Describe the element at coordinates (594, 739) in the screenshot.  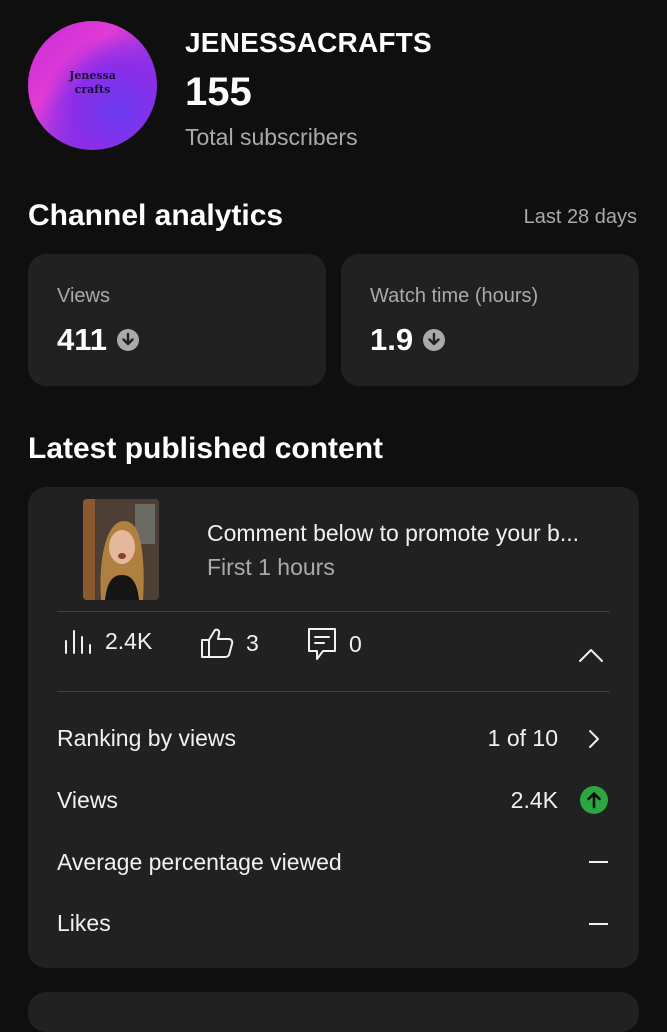
I see `chevron-right-icon` at that location.